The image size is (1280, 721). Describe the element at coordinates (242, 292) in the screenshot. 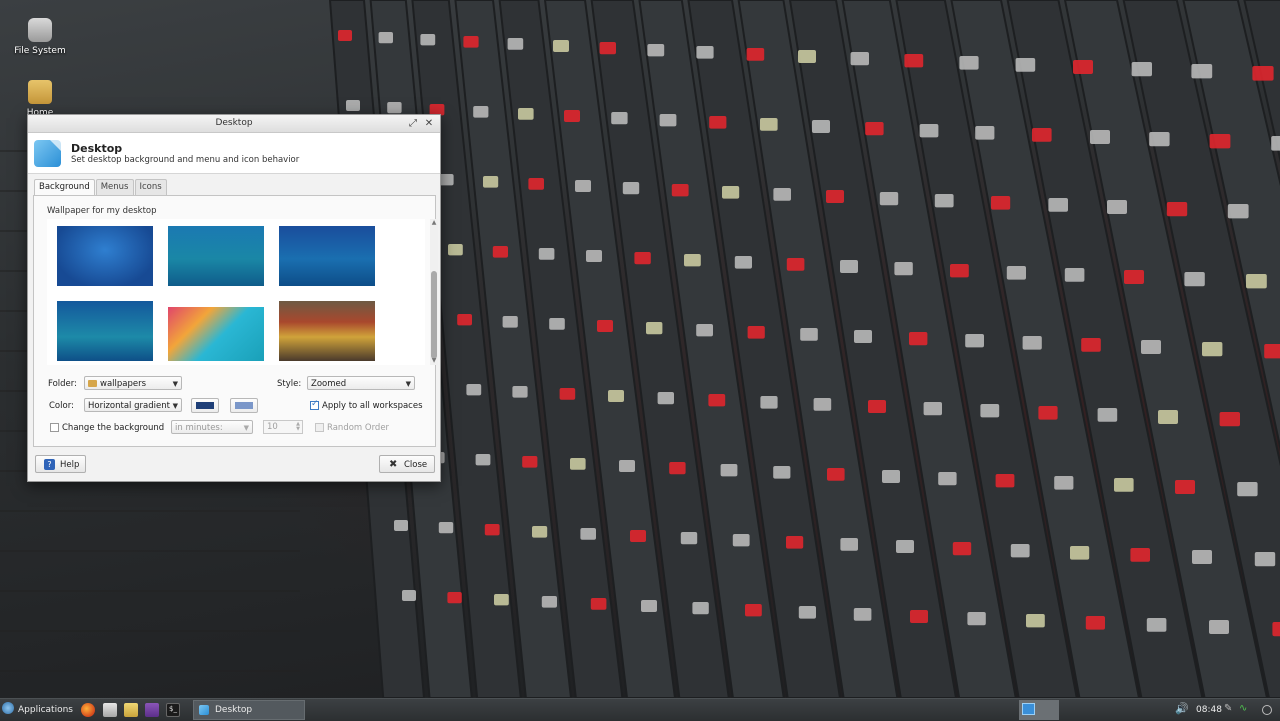

I see `wallpaper-grid: ▲ ▼` at that location.